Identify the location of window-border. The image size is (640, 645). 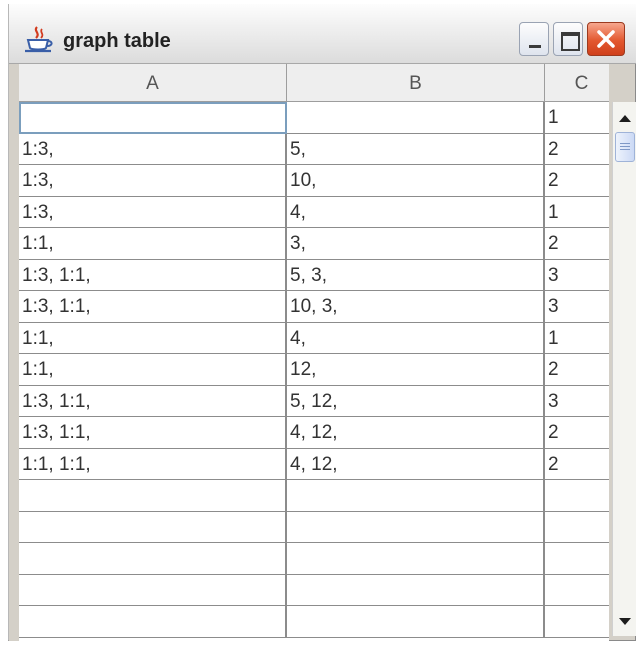
(14, 352).